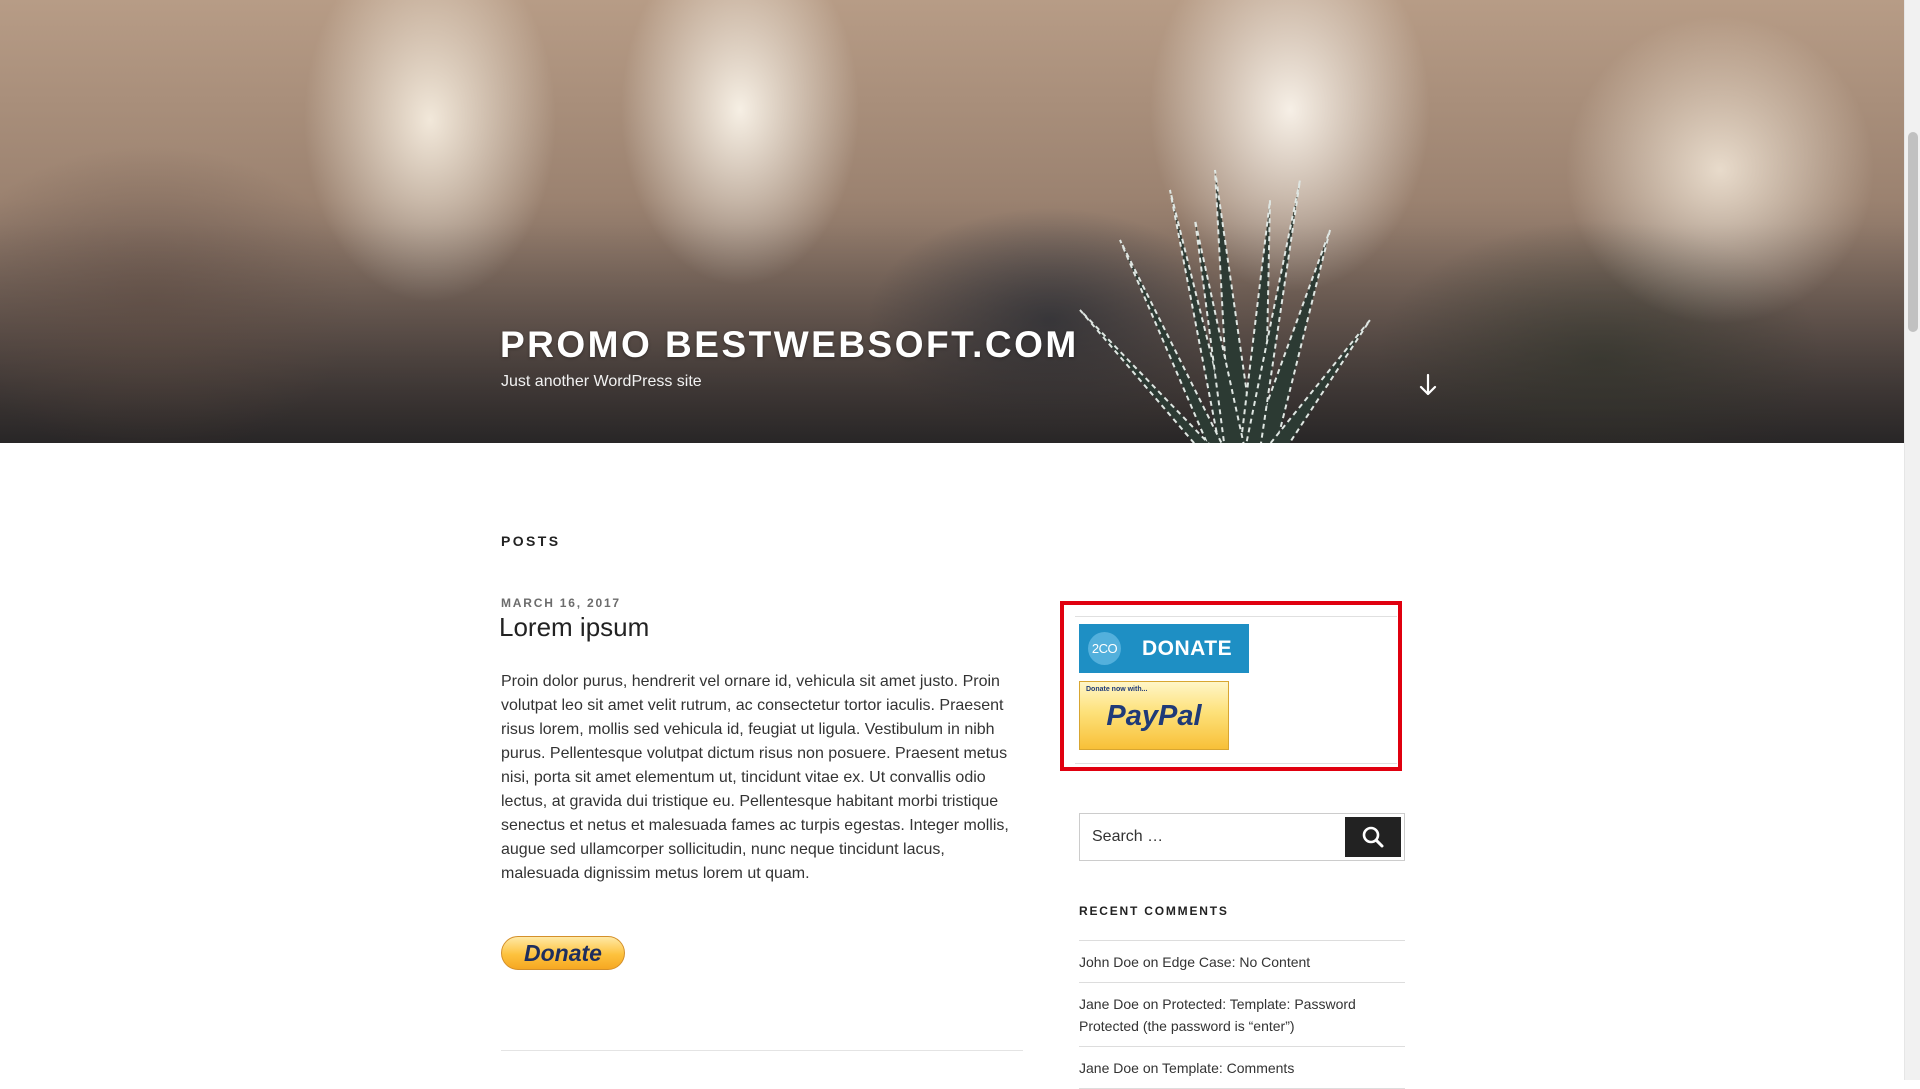 The height and width of the screenshot is (1089, 1920). What do you see at coordinates (1912, 540) in the screenshot?
I see `page-scrollbar` at bounding box center [1912, 540].